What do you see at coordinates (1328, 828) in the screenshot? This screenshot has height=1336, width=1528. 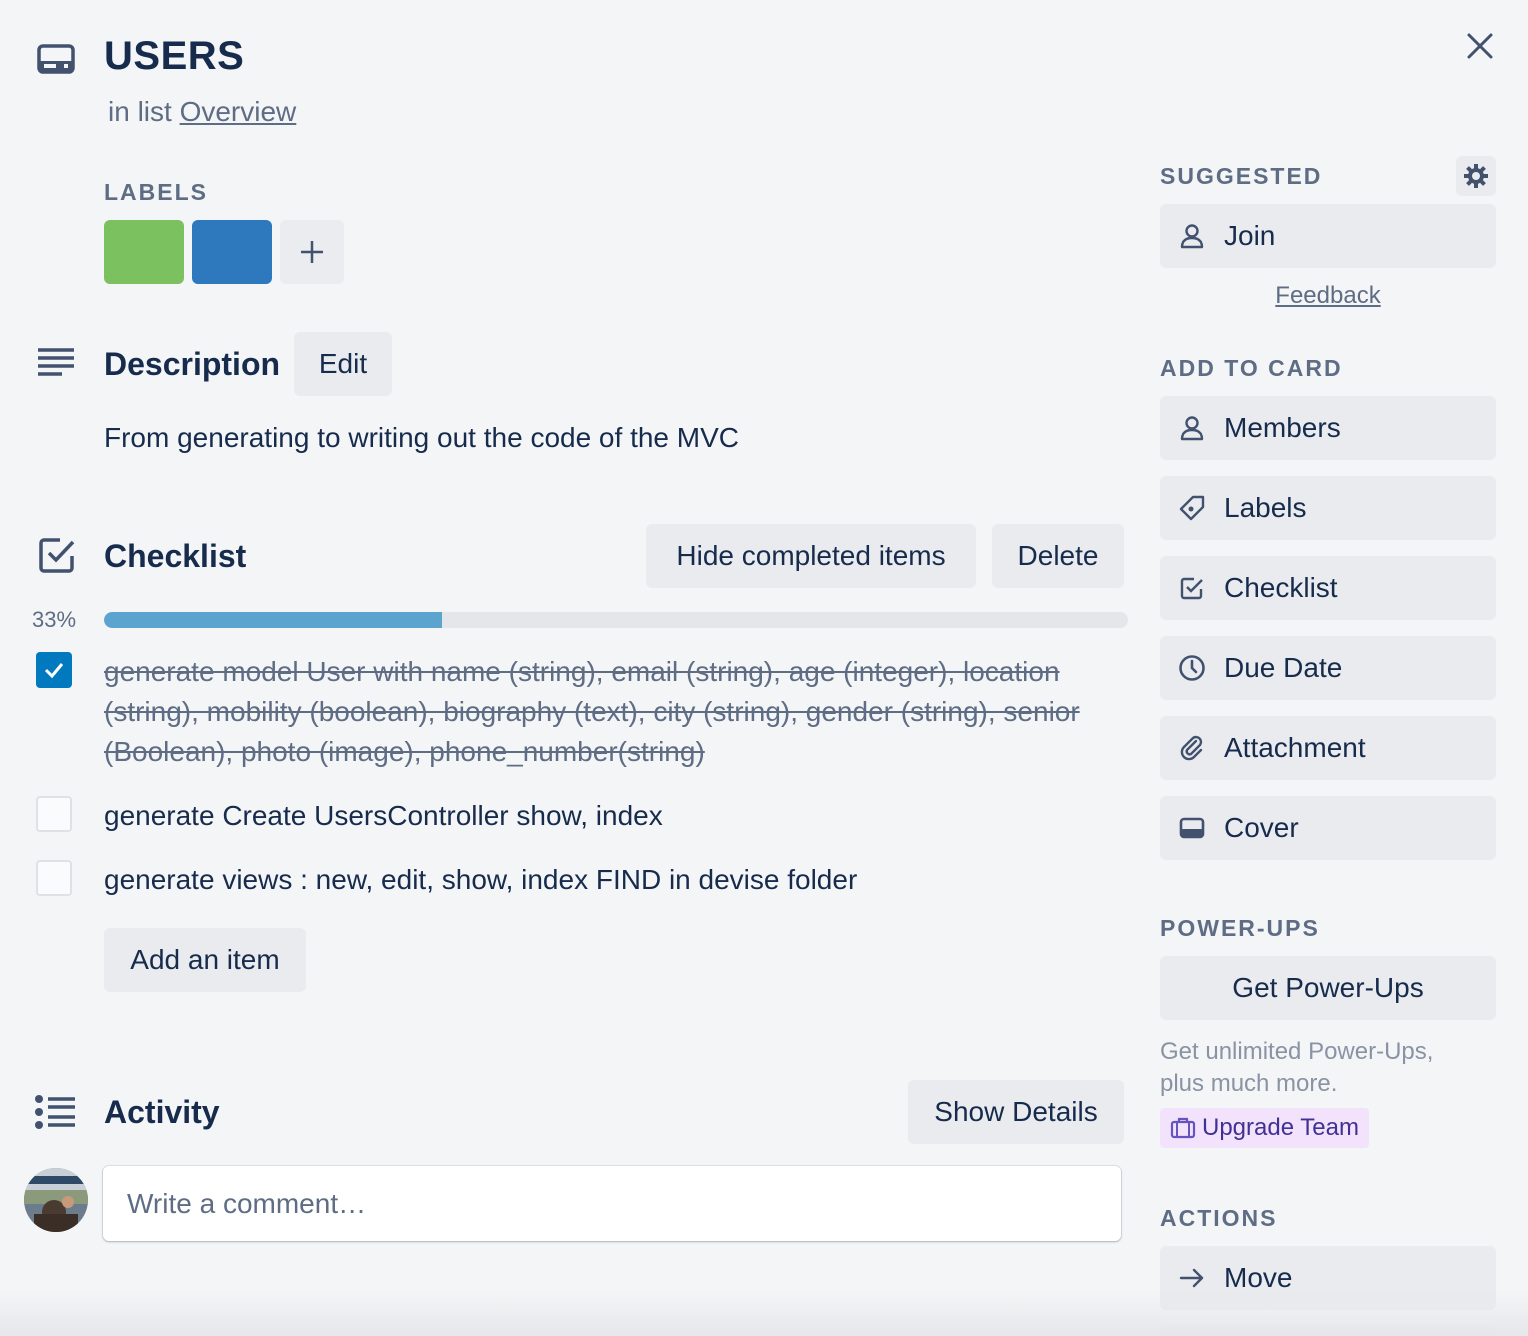 I see `cover-button: Cover` at bounding box center [1328, 828].